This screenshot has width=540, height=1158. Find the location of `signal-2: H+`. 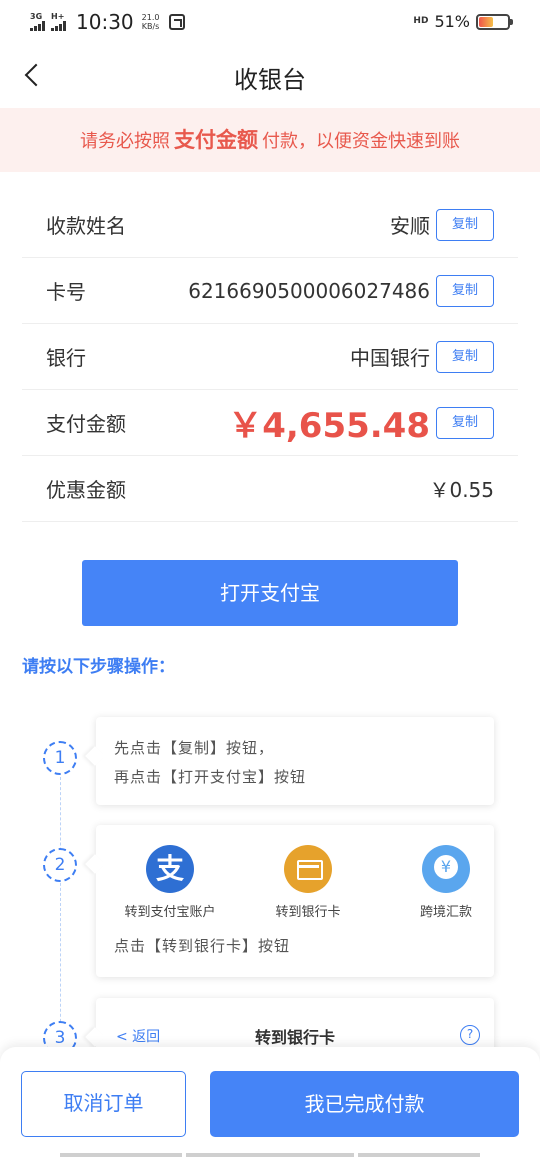

signal-2: H+ is located at coordinates (58, 22).